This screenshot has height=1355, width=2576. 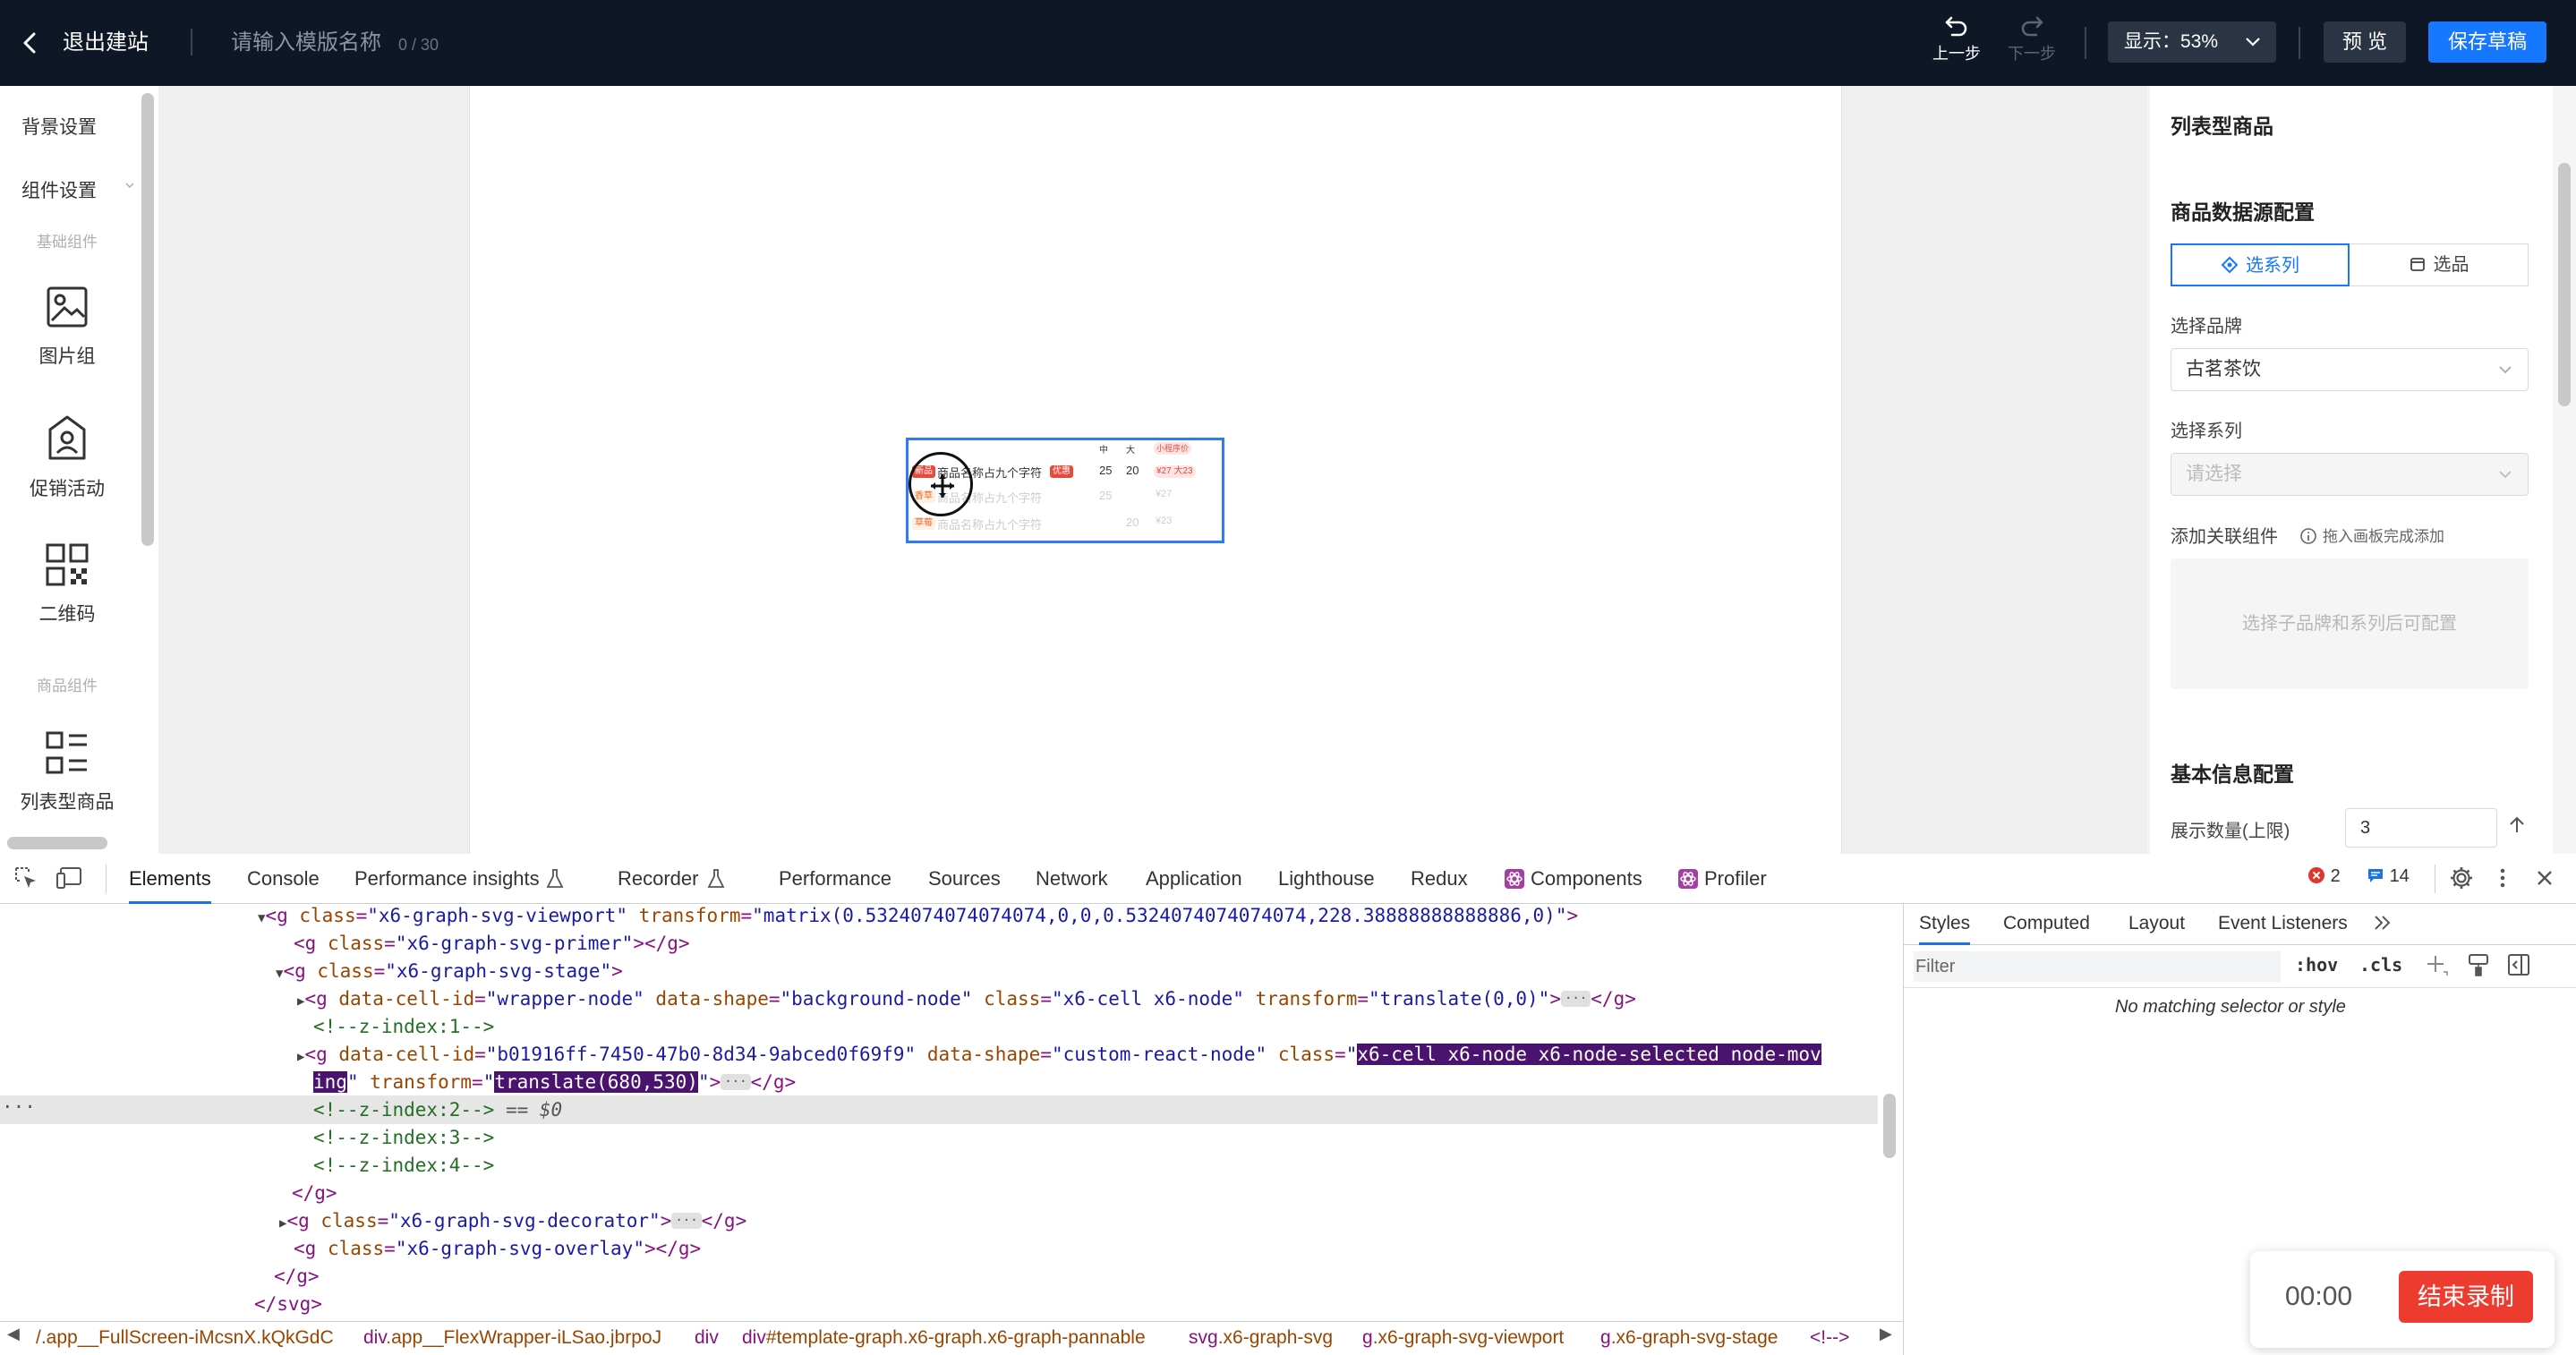 I want to click on group-basic-label: 基础组件, so click(x=67, y=242).